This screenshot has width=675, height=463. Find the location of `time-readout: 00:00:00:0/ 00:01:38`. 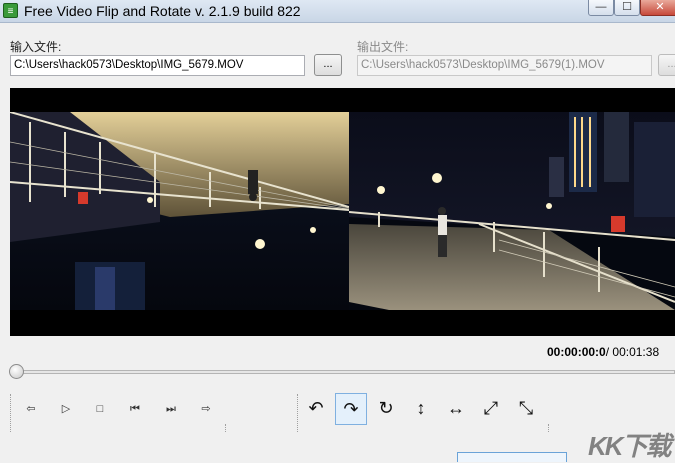

time-readout: 00:00:00:0/ 00:01:38 is located at coordinates (603, 352).